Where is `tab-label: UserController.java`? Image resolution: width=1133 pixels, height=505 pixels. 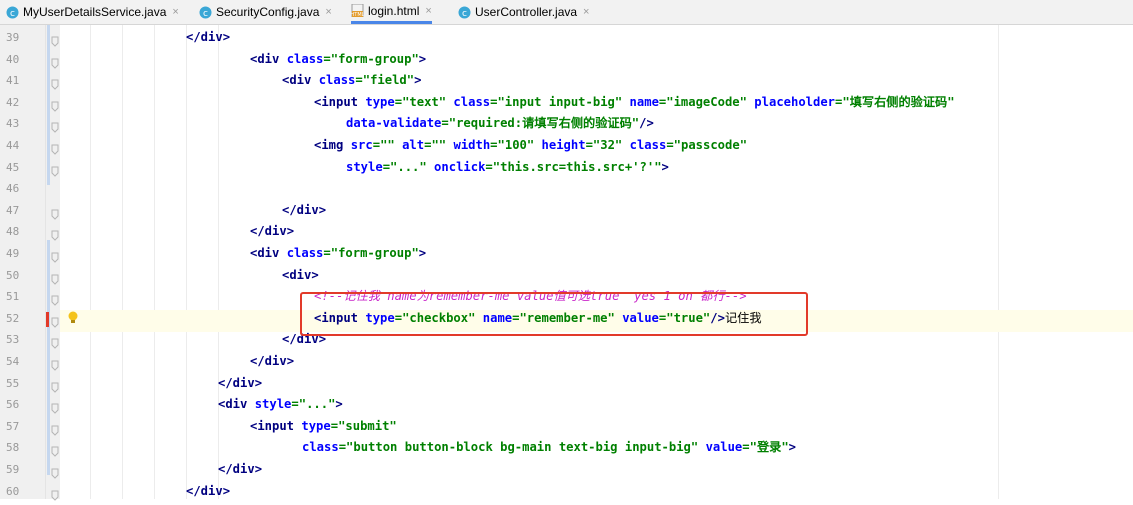 tab-label: UserController.java is located at coordinates (526, 12).